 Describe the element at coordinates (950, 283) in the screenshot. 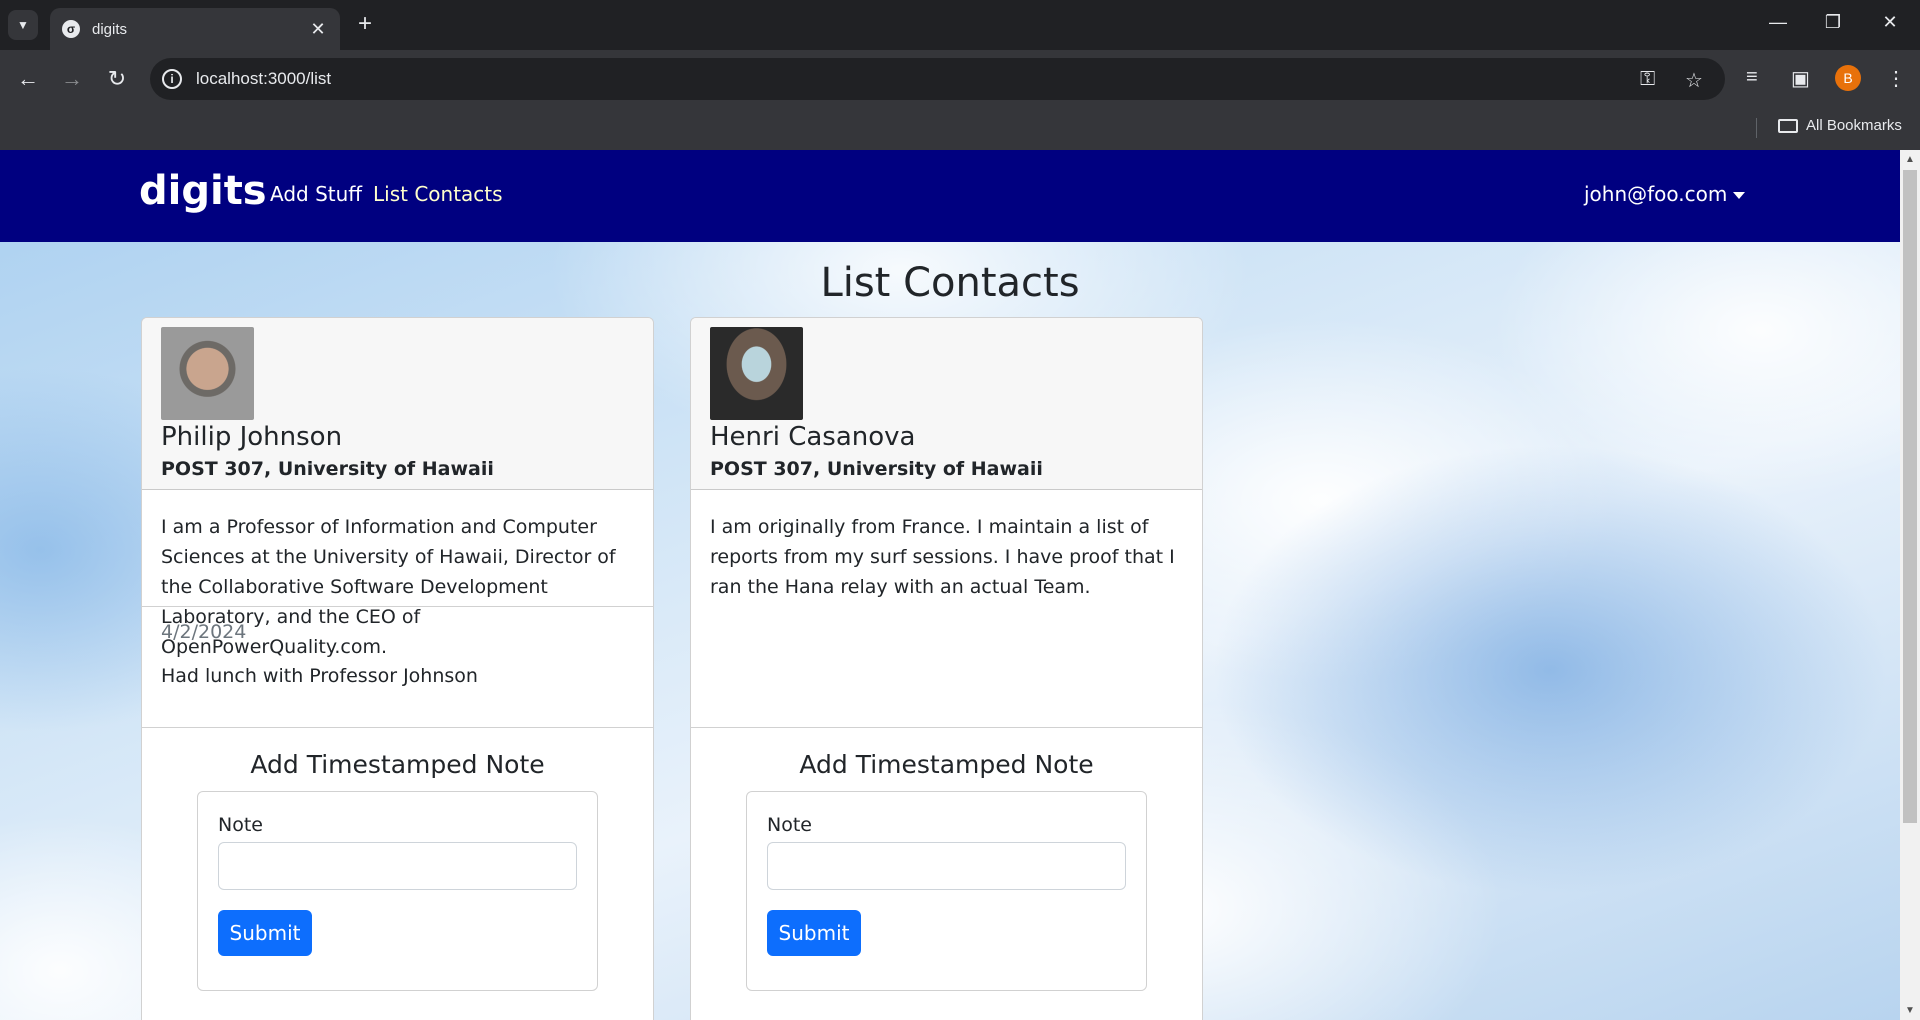

I see `page-title: List Contacts` at that location.